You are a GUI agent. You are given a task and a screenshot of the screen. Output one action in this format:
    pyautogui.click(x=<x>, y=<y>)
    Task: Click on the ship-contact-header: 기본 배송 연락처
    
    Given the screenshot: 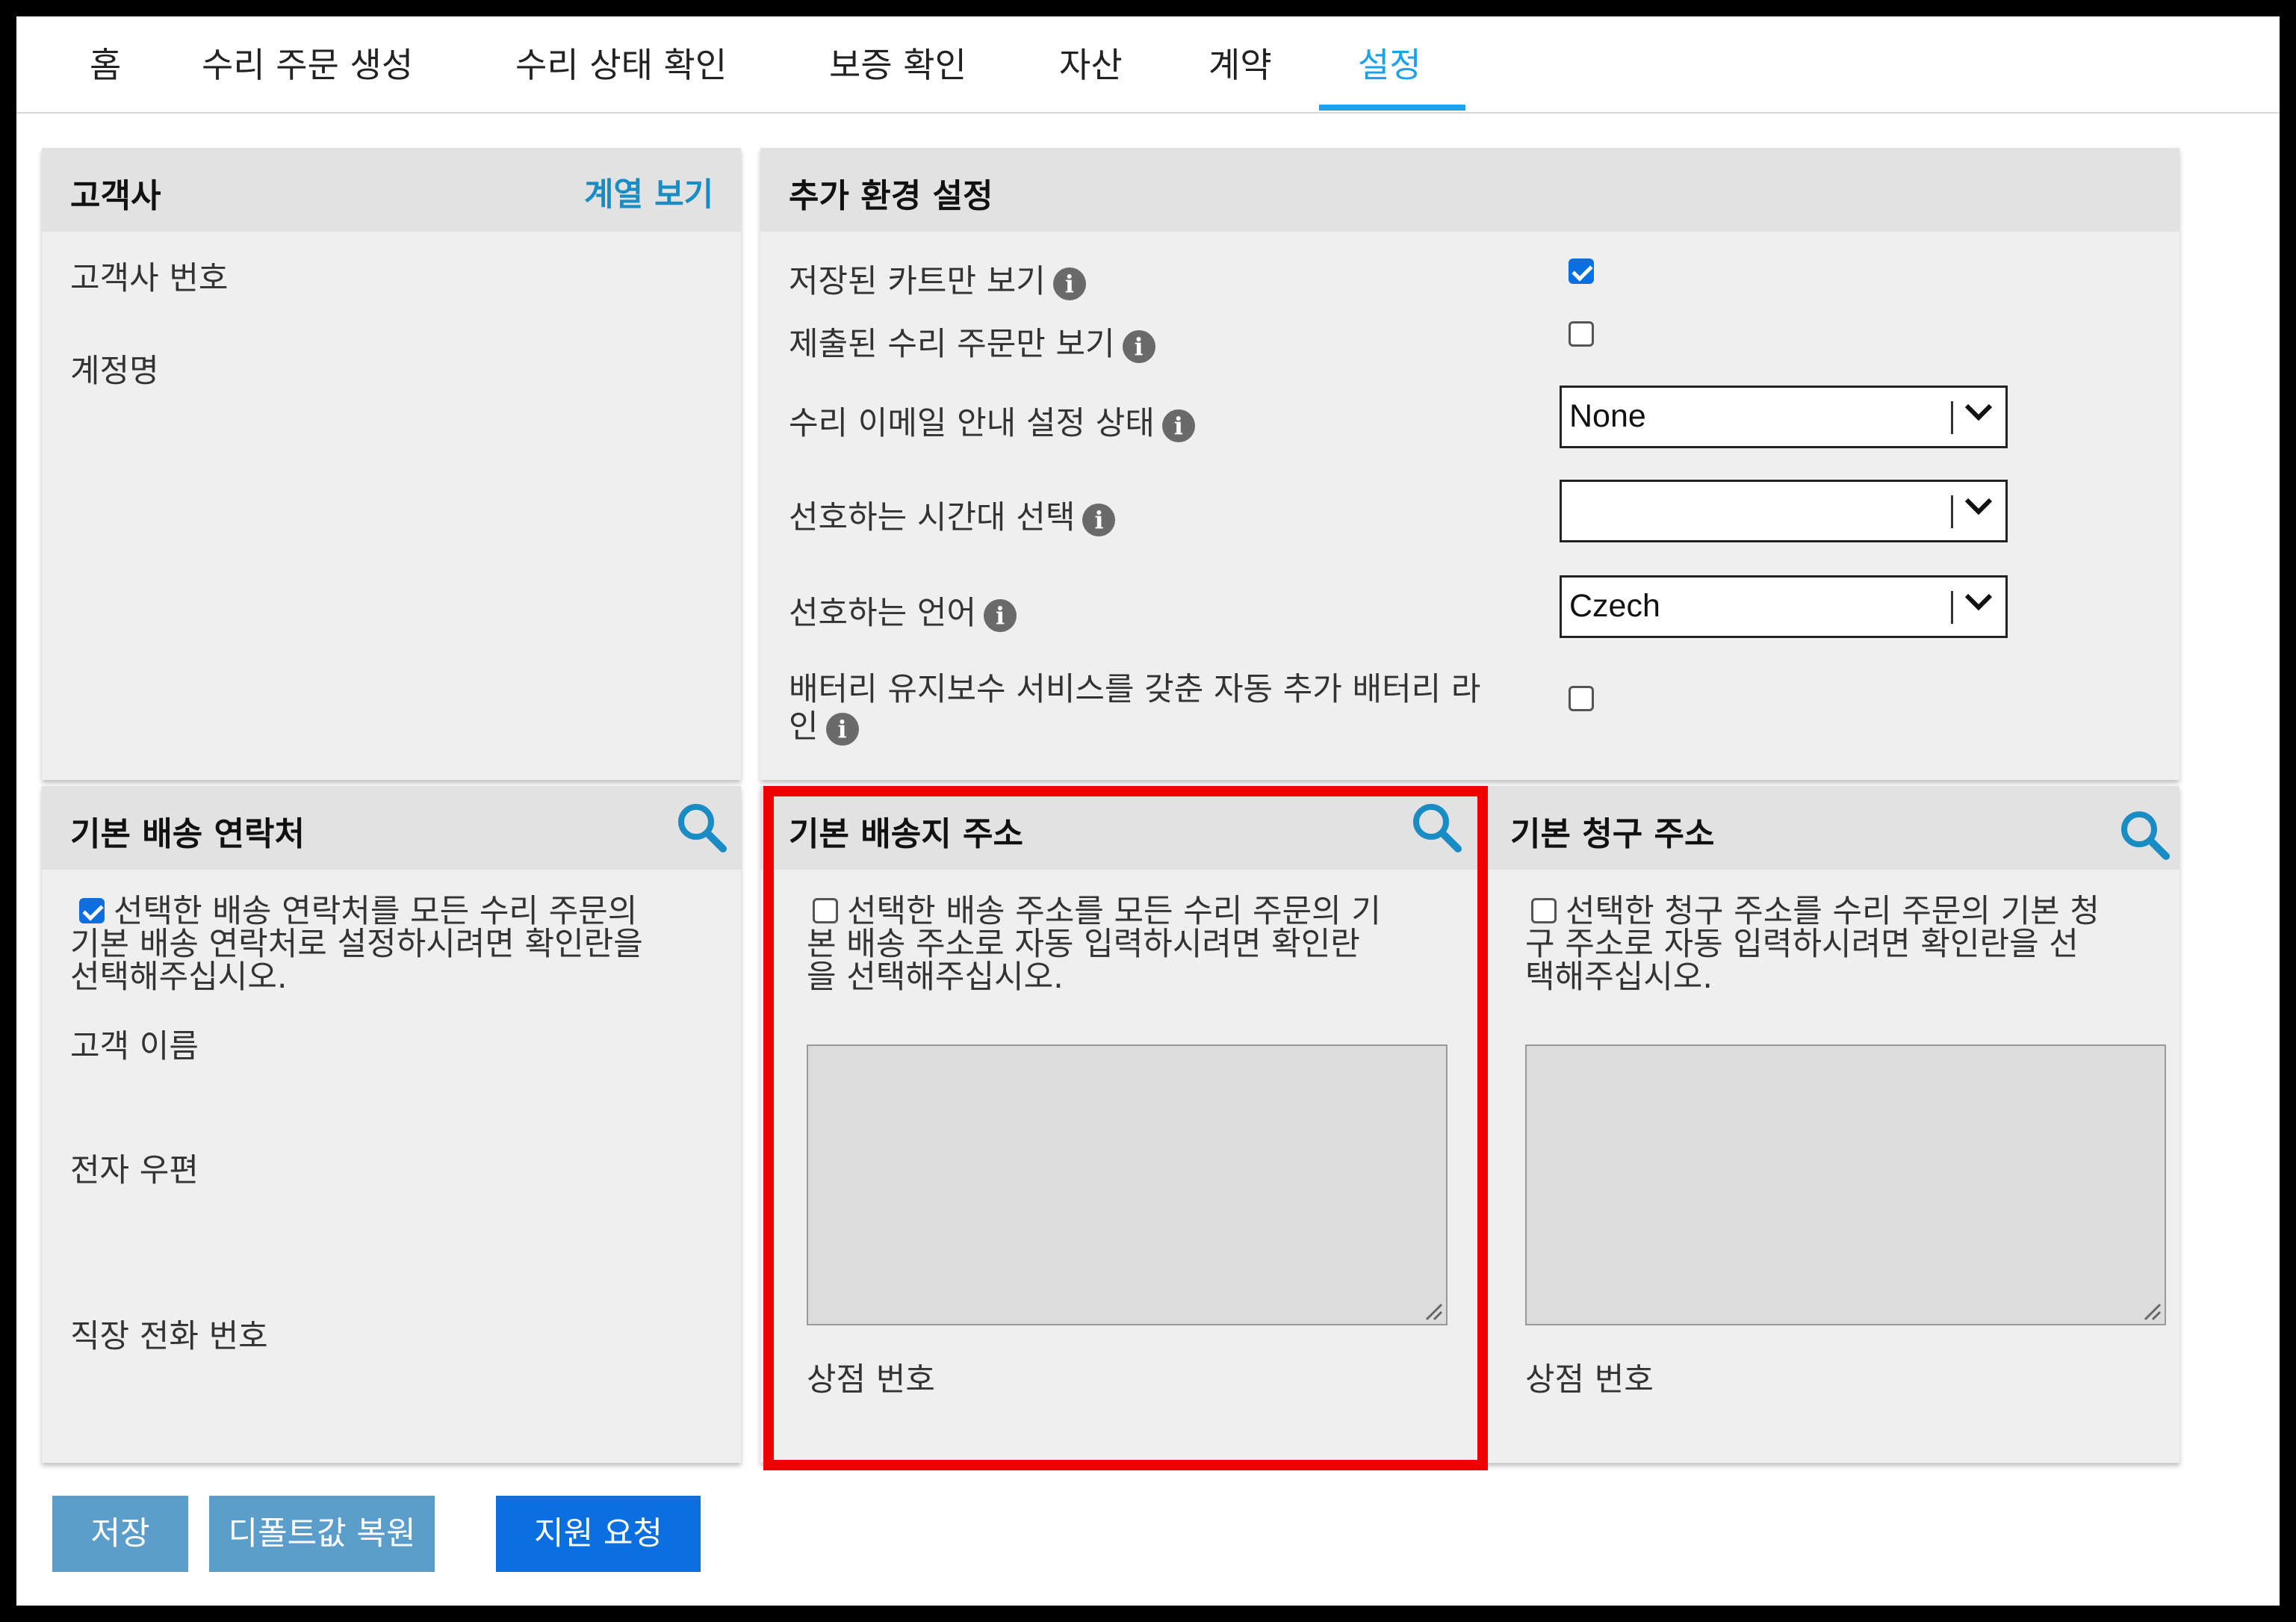 What is the action you would take?
    pyautogui.click(x=391, y=828)
    